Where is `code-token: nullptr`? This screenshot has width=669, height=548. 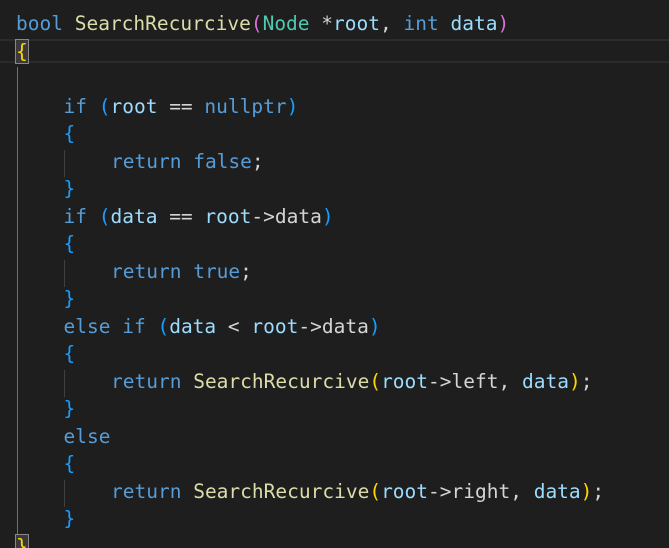 code-token: nullptr is located at coordinates (245, 106).